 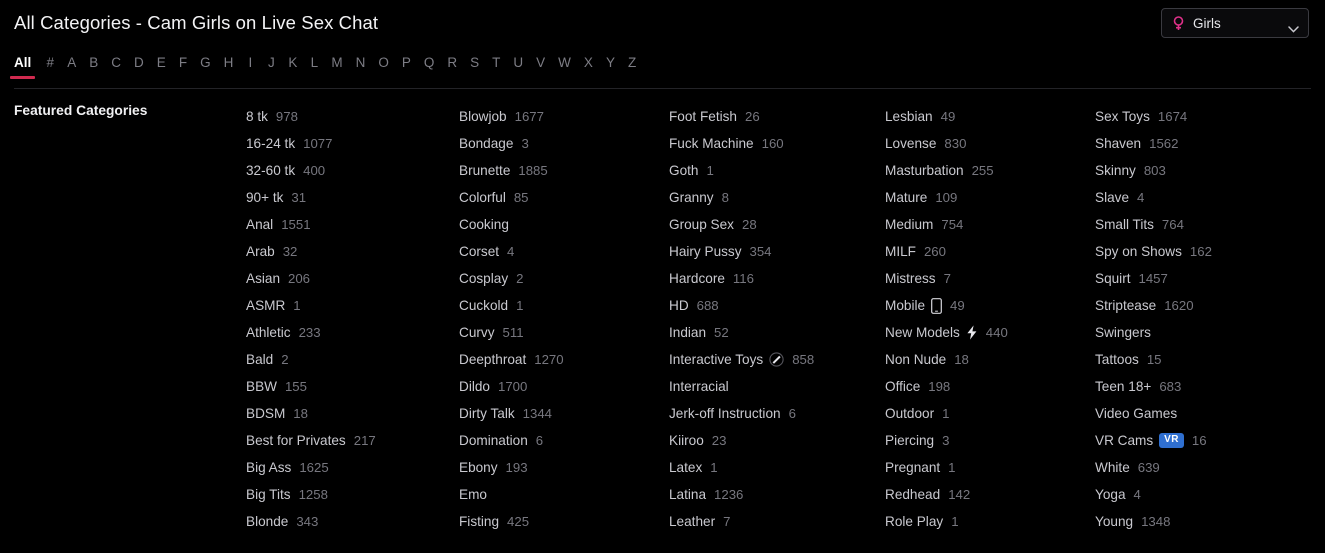 What do you see at coordinates (564, 224) in the screenshot?
I see `category-item: Cooking` at bounding box center [564, 224].